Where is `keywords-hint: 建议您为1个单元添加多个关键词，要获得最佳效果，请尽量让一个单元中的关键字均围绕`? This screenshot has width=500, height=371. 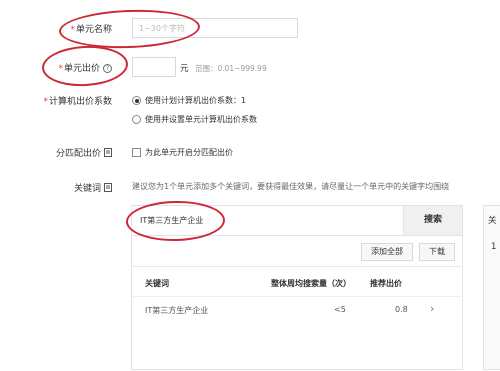
keywords-hint: 建议您为1个单元添加多个关键词，要获得最佳效果，请尽量让一个单元中的关键字均围绕 is located at coordinates (291, 186).